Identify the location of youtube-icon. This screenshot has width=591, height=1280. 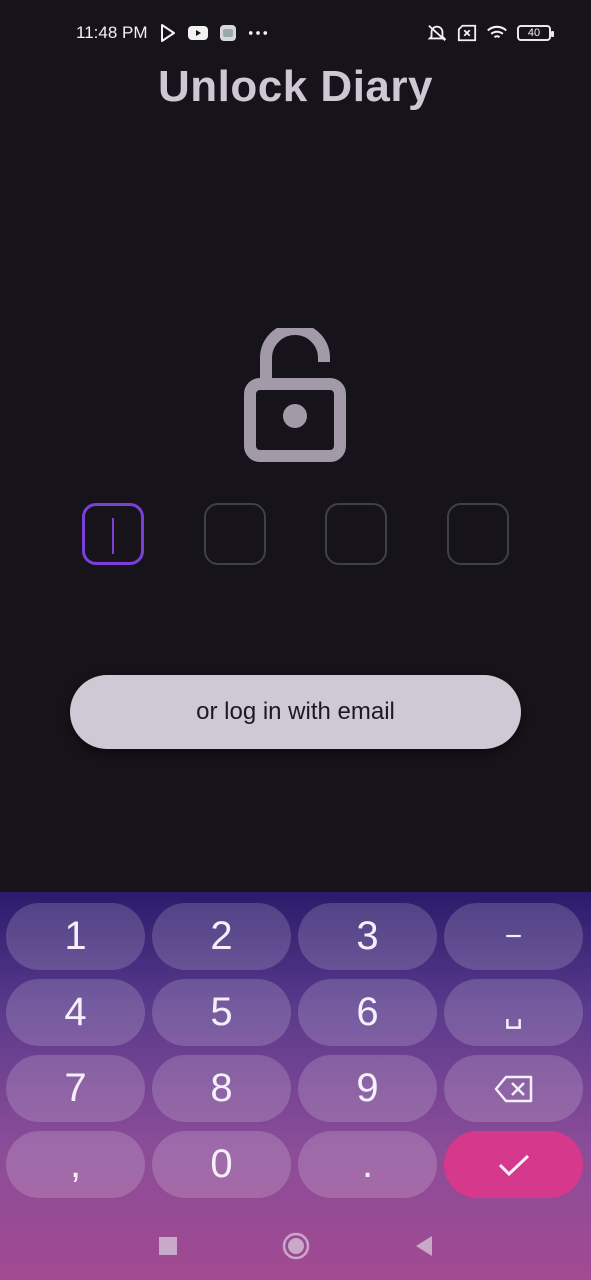
(197, 33).